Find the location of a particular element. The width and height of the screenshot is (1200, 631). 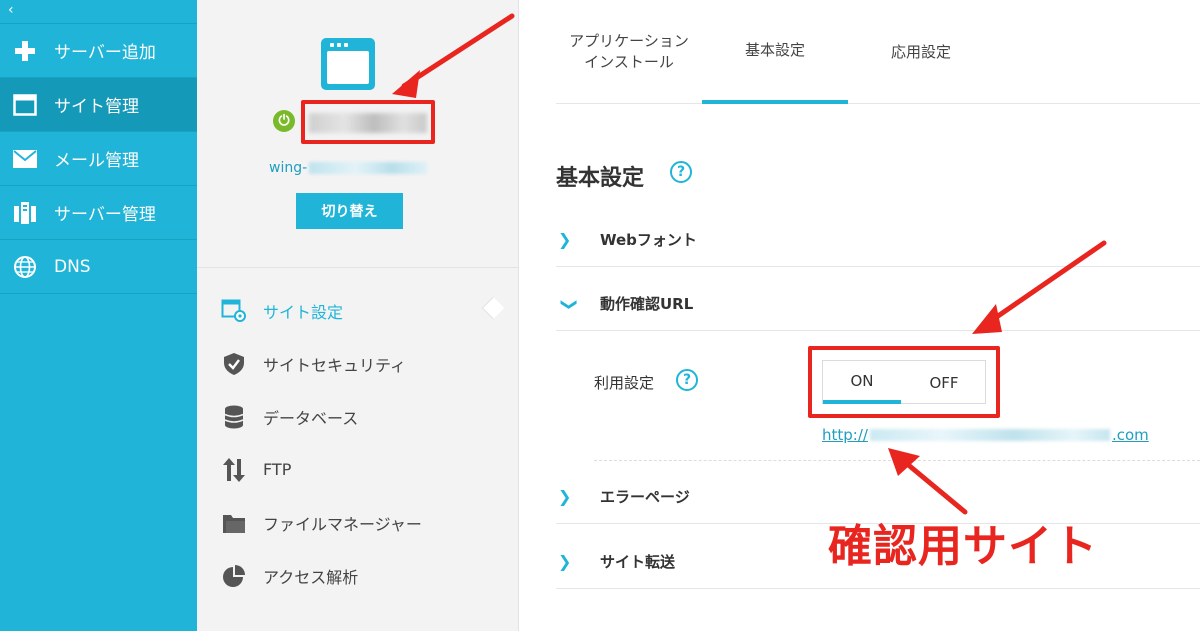

mail-icon is located at coordinates (25, 159).